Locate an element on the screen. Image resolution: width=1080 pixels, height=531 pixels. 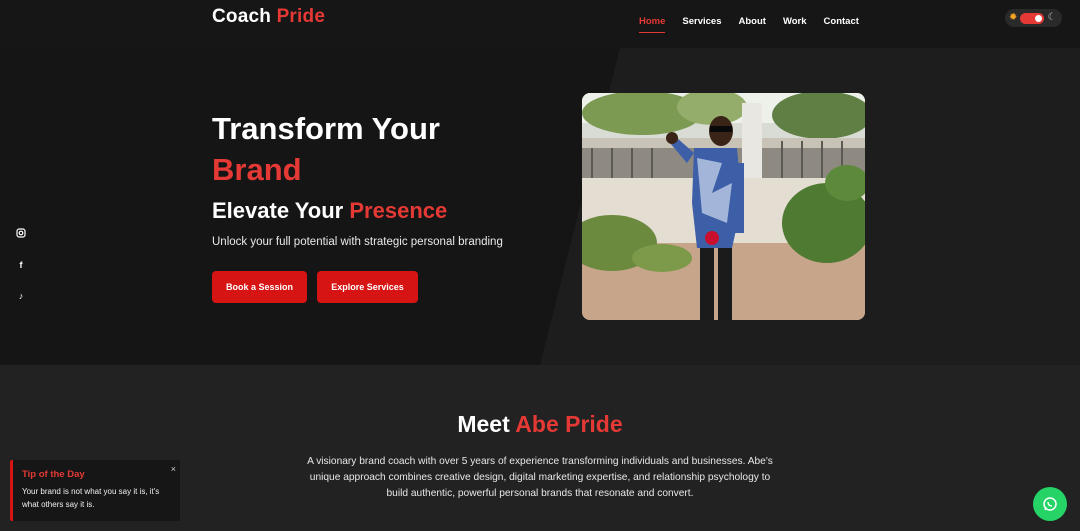
nav-link-services: Services is located at coordinates (701, 24).